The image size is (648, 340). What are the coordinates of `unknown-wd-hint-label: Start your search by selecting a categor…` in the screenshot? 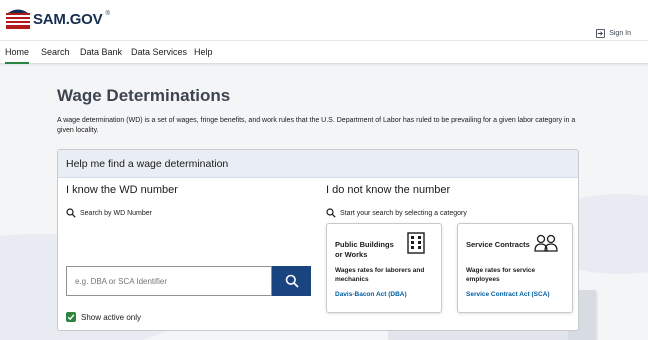 It's located at (403, 213).